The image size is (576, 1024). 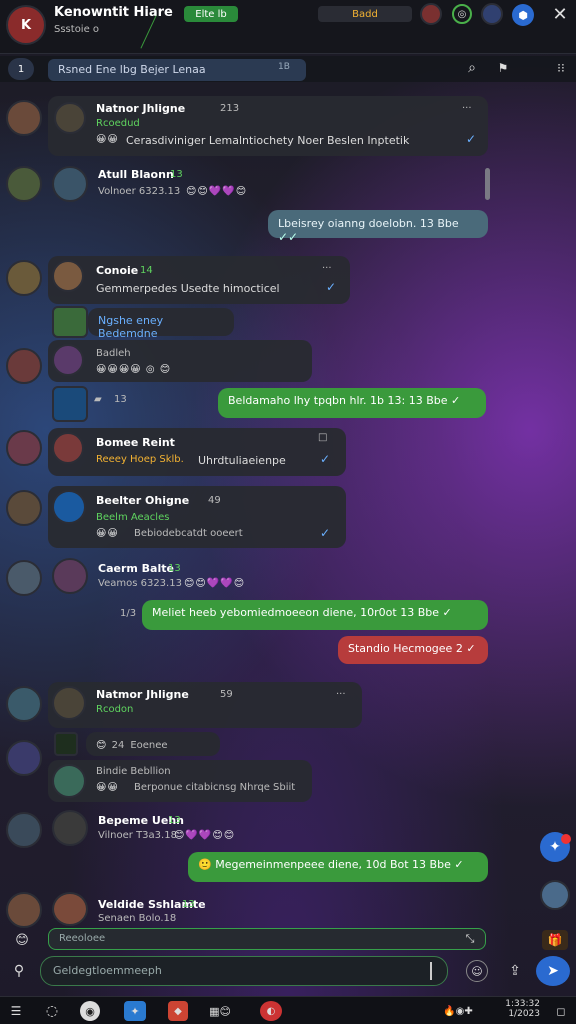 What do you see at coordinates (470, 939) in the screenshot?
I see `expand-icon: ⤡` at bounding box center [470, 939].